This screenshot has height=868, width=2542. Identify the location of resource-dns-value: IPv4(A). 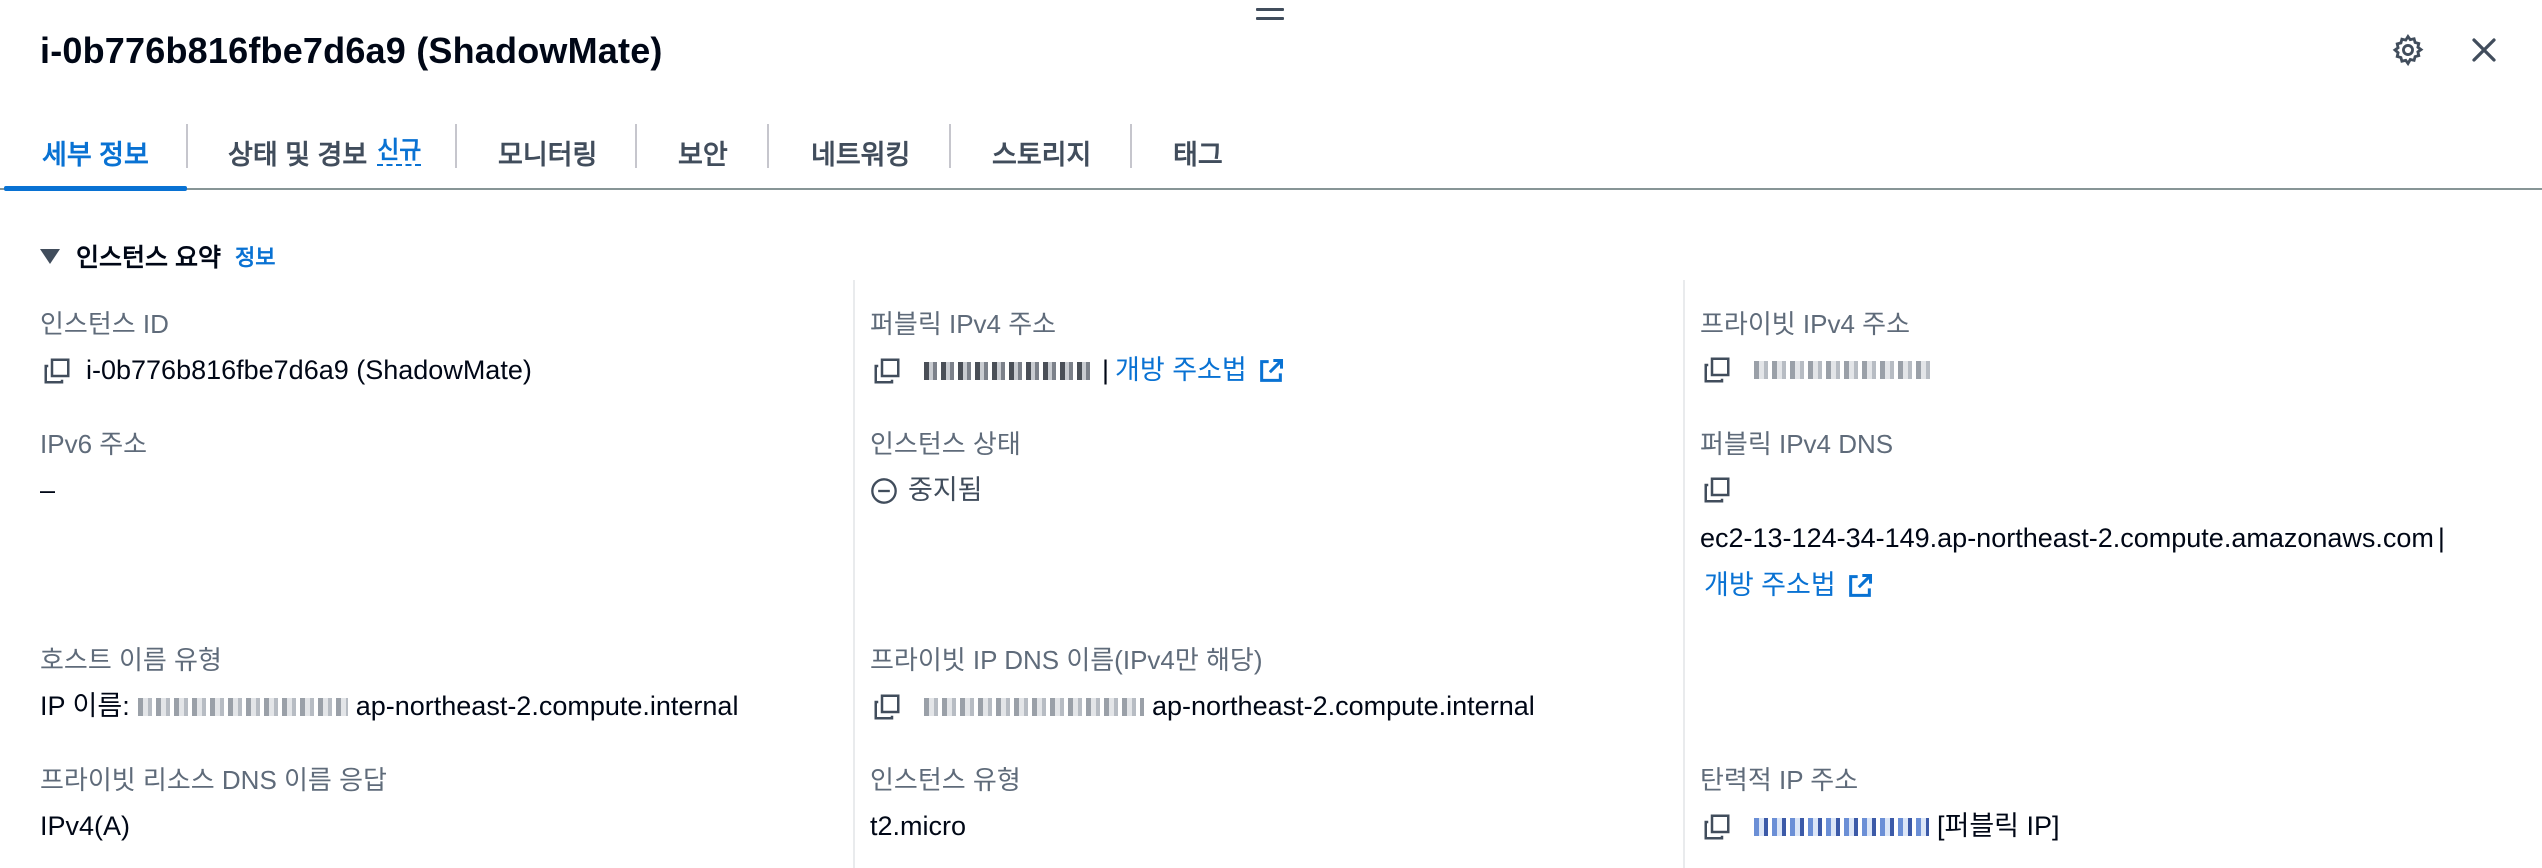
(85, 826).